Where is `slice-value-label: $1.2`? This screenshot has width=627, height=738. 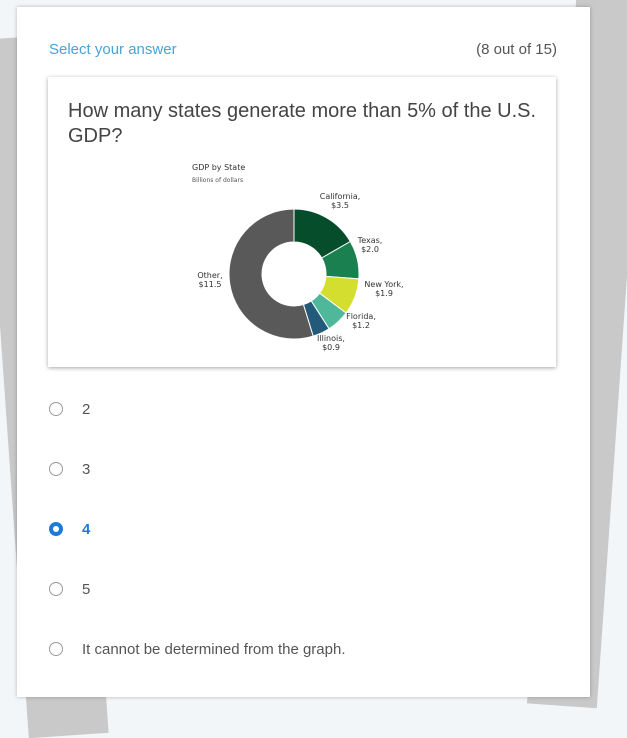
slice-value-label: $1.2 is located at coordinates (361, 325).